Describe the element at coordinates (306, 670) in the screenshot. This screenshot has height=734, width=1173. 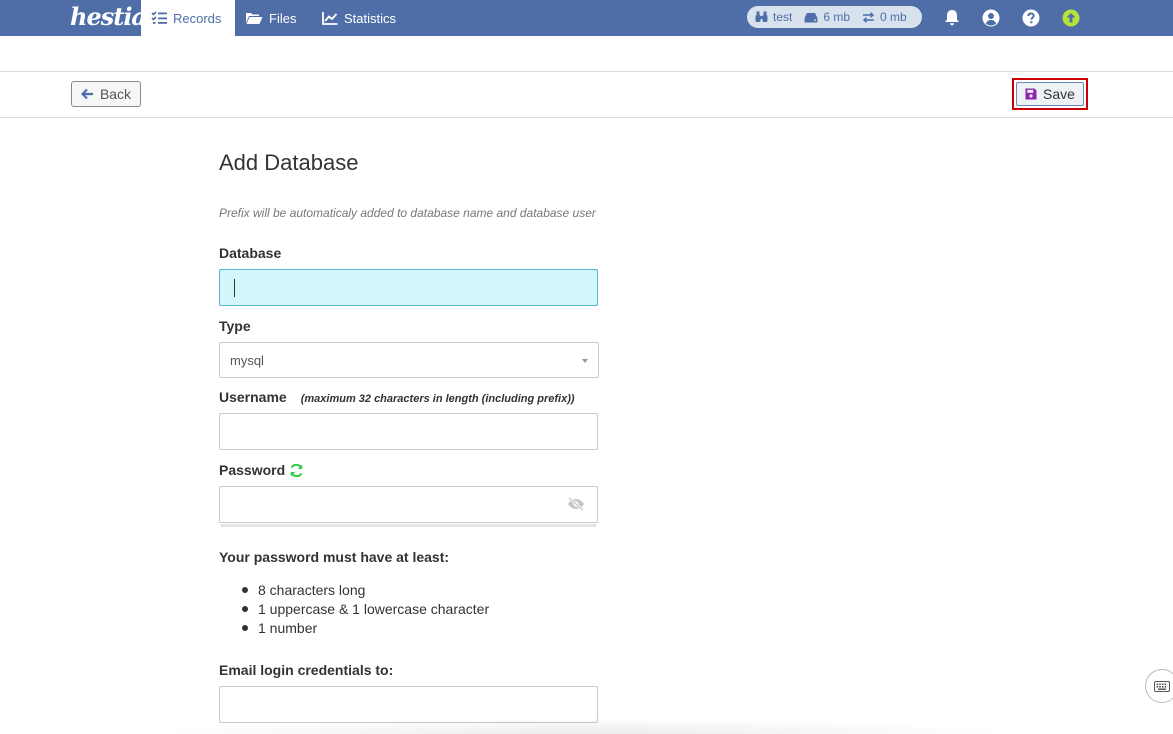
I see `email-label: Email login credentials to:` at that location.